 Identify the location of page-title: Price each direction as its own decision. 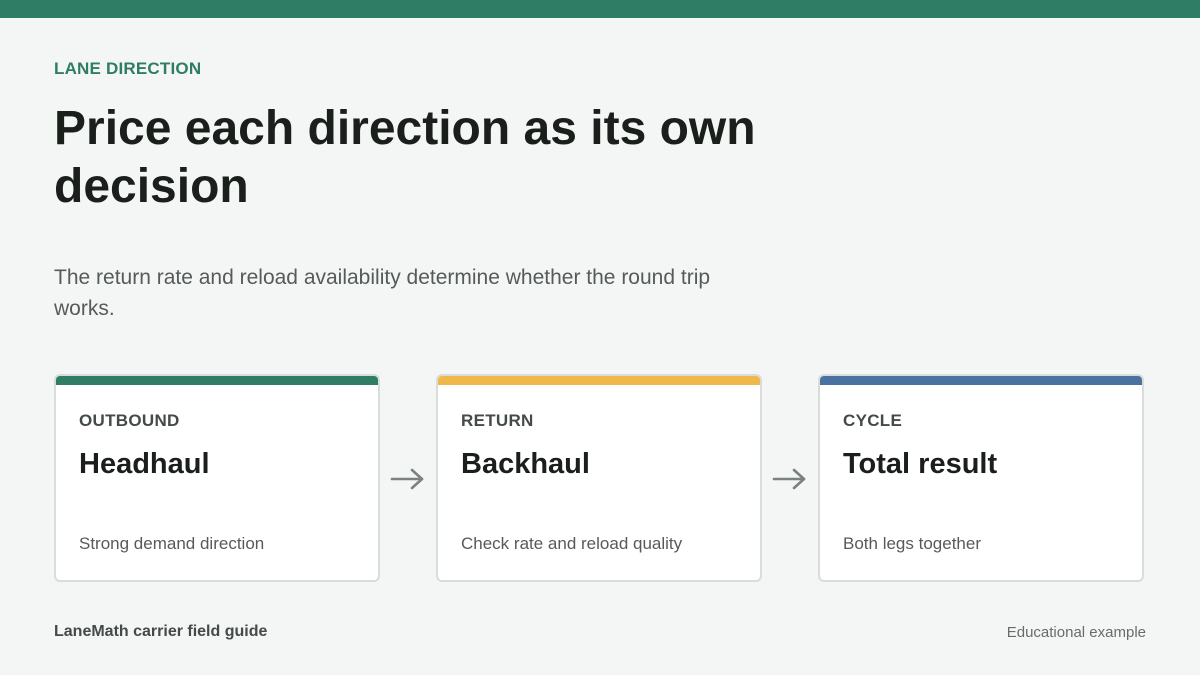
(405, 157).